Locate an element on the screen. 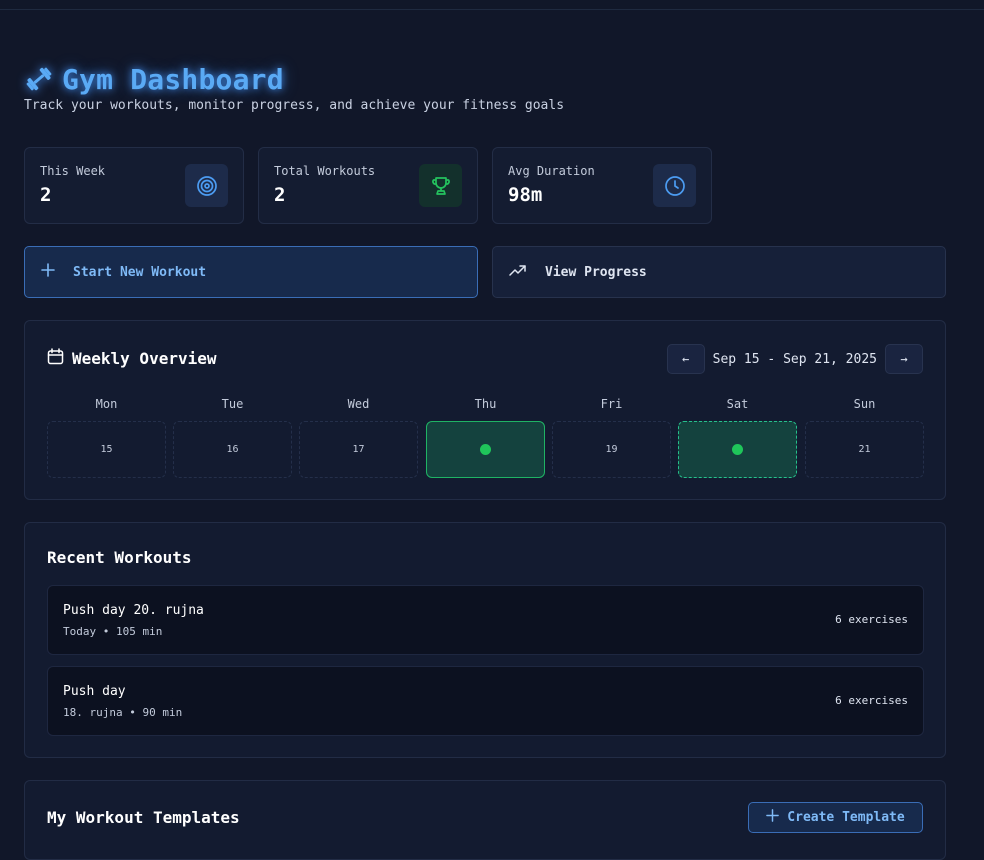  weekly-overview-title: Weekly Overview is located at coordinates (144, 358).